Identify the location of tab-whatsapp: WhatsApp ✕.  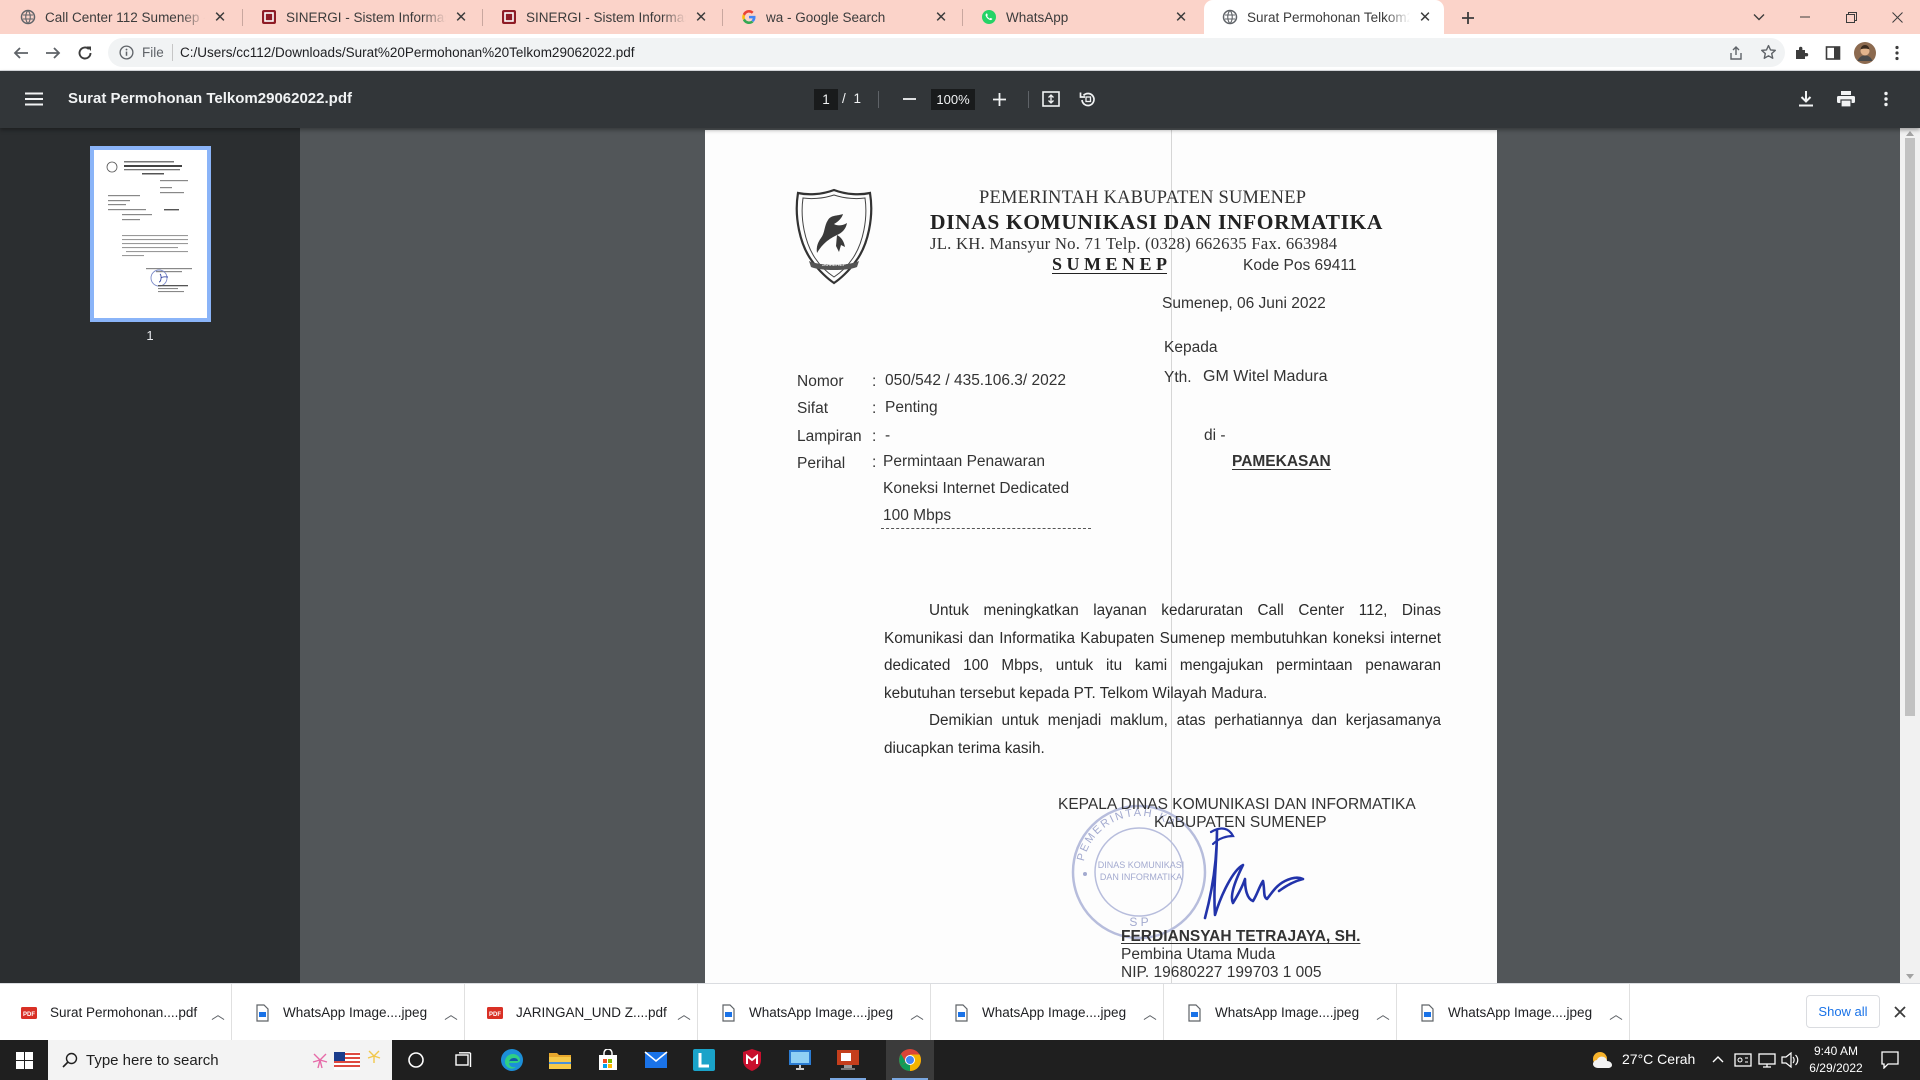
(1081, 17).